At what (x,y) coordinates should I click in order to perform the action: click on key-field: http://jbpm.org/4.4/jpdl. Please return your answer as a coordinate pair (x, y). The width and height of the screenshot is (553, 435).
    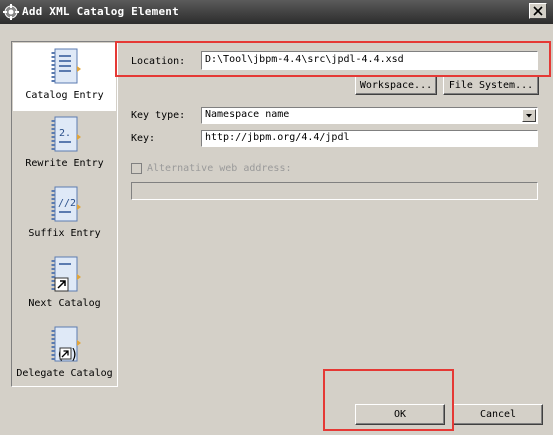
    Looking at the image, I should click on (369, 138).